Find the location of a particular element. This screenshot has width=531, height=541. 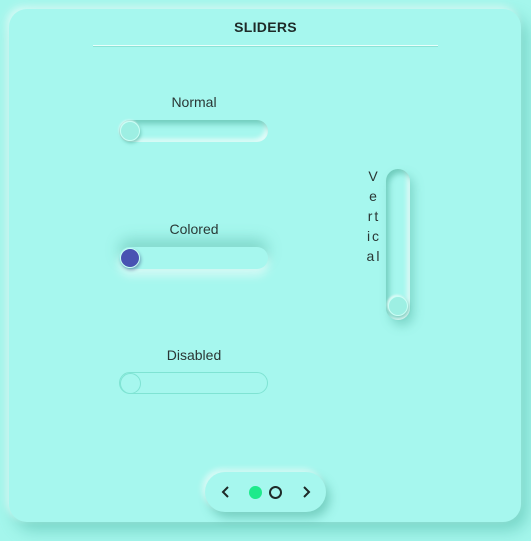

normal-slider-track is located at coordinates (193, 131).